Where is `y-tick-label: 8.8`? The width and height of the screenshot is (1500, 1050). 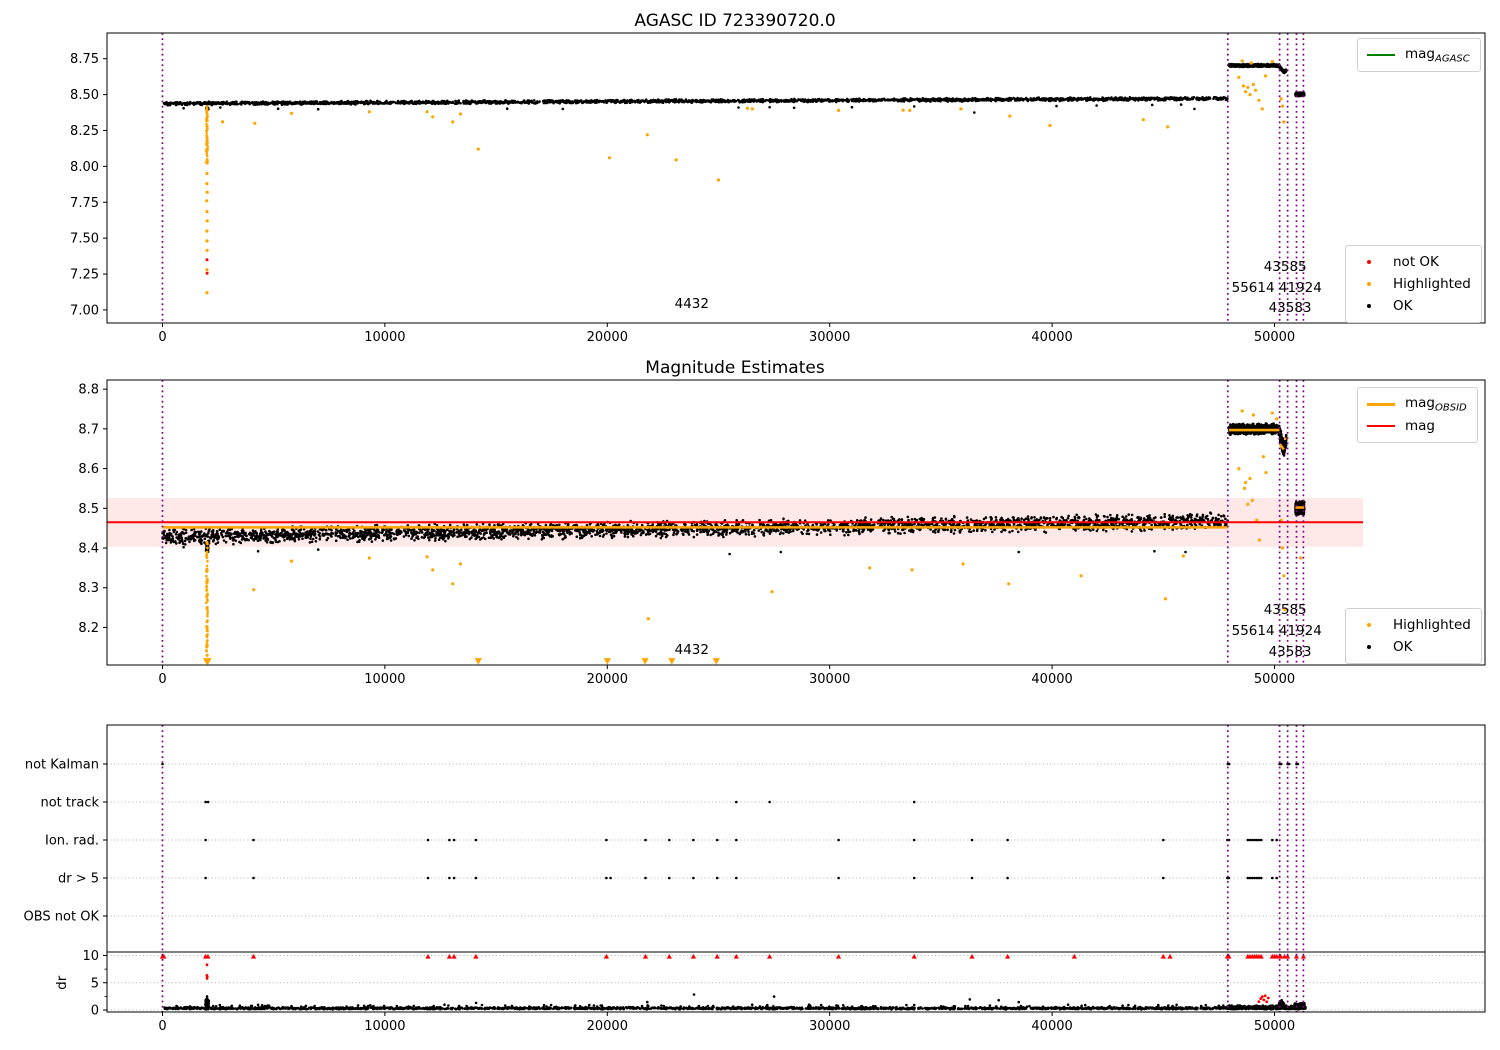 y-tick-label: 8.8 is located at coordinates (88, 390).